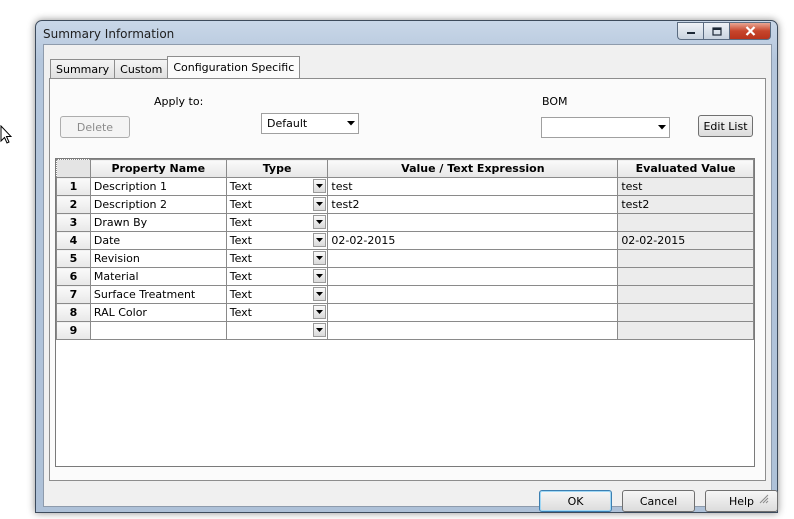 The width and height of the screenshot is (794, 519). What do you see at coordinates (277, 168) in the screenshot?
I see `column-header-type: Type` at bounding box center [277, 168].